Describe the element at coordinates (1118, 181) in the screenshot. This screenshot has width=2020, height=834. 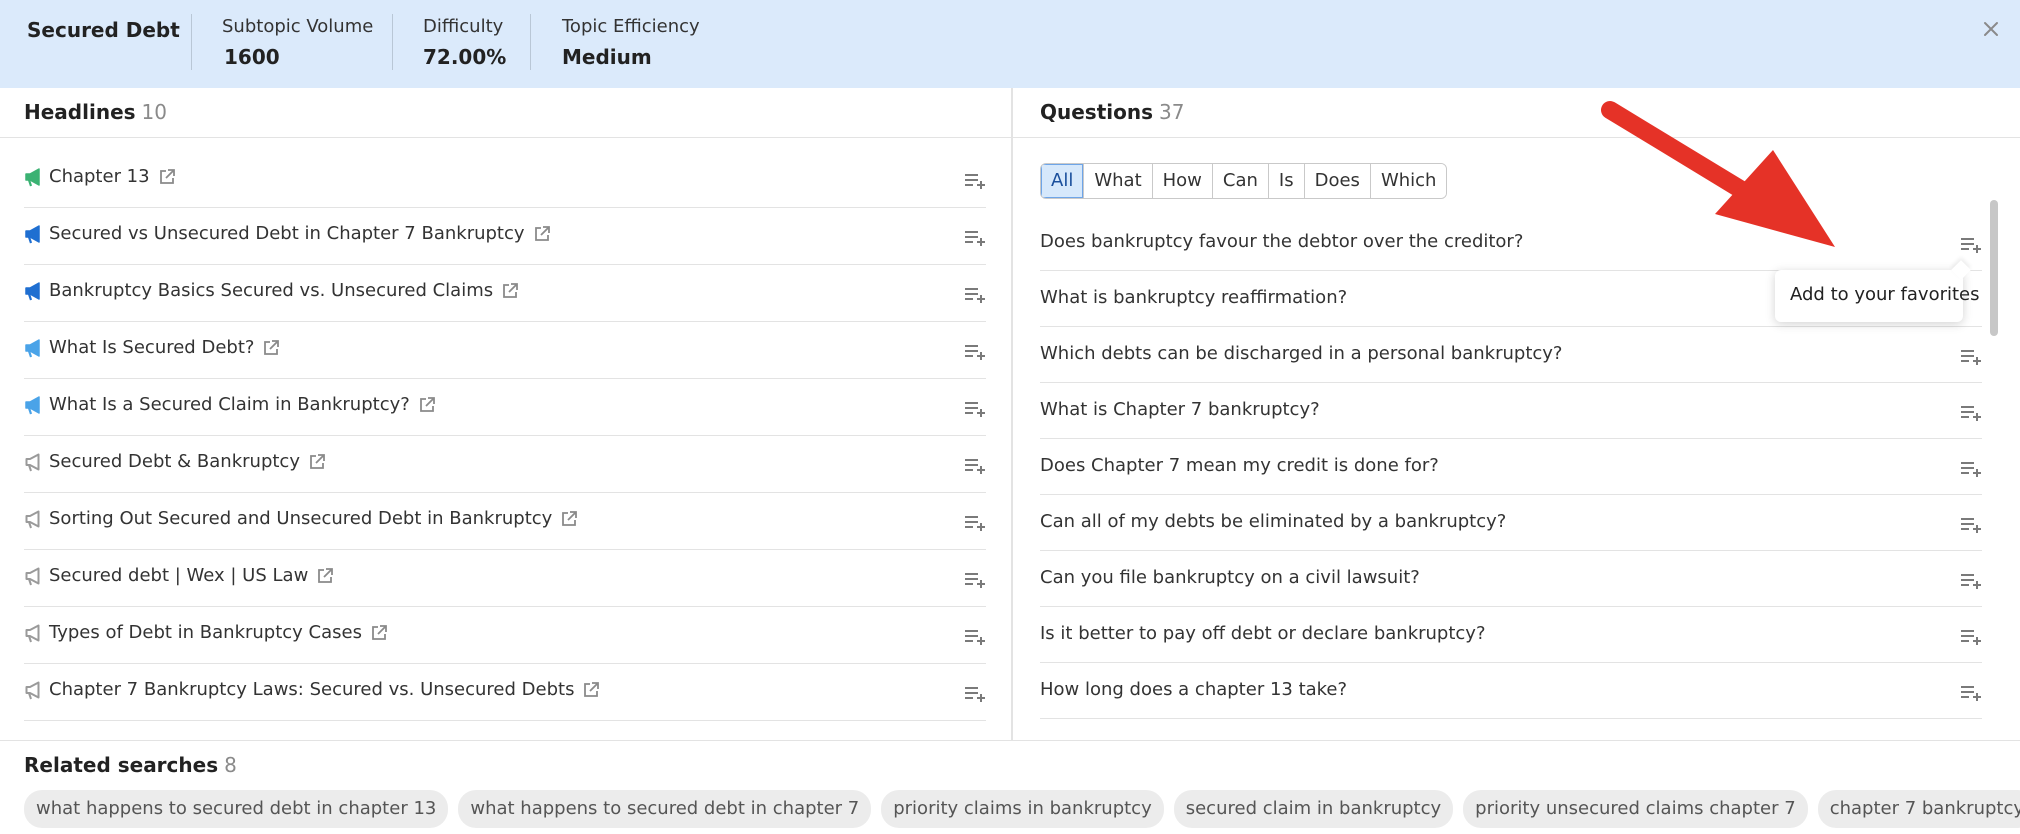
I see `filter-what: What` at that location.